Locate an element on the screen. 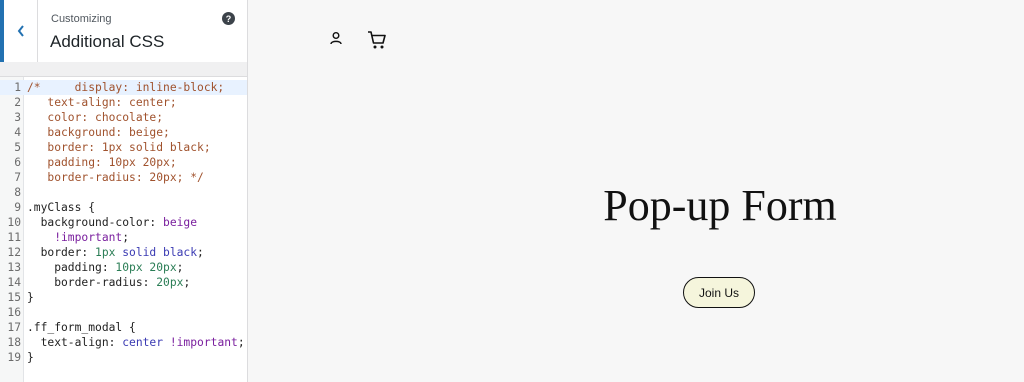 This screenshot has height=382, width=1024. line-number: 9 is located at coordinates (17, 207).